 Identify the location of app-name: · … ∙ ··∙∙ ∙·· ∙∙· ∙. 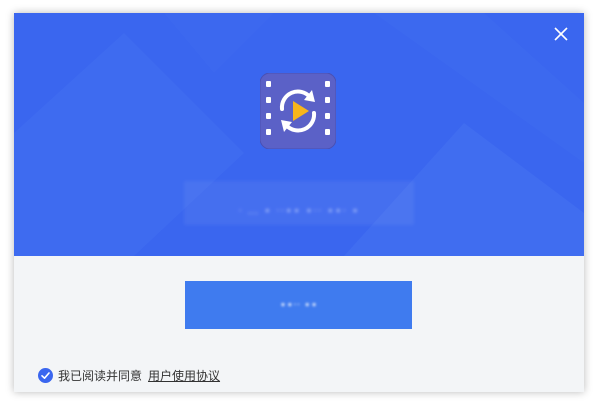
(299, 203).